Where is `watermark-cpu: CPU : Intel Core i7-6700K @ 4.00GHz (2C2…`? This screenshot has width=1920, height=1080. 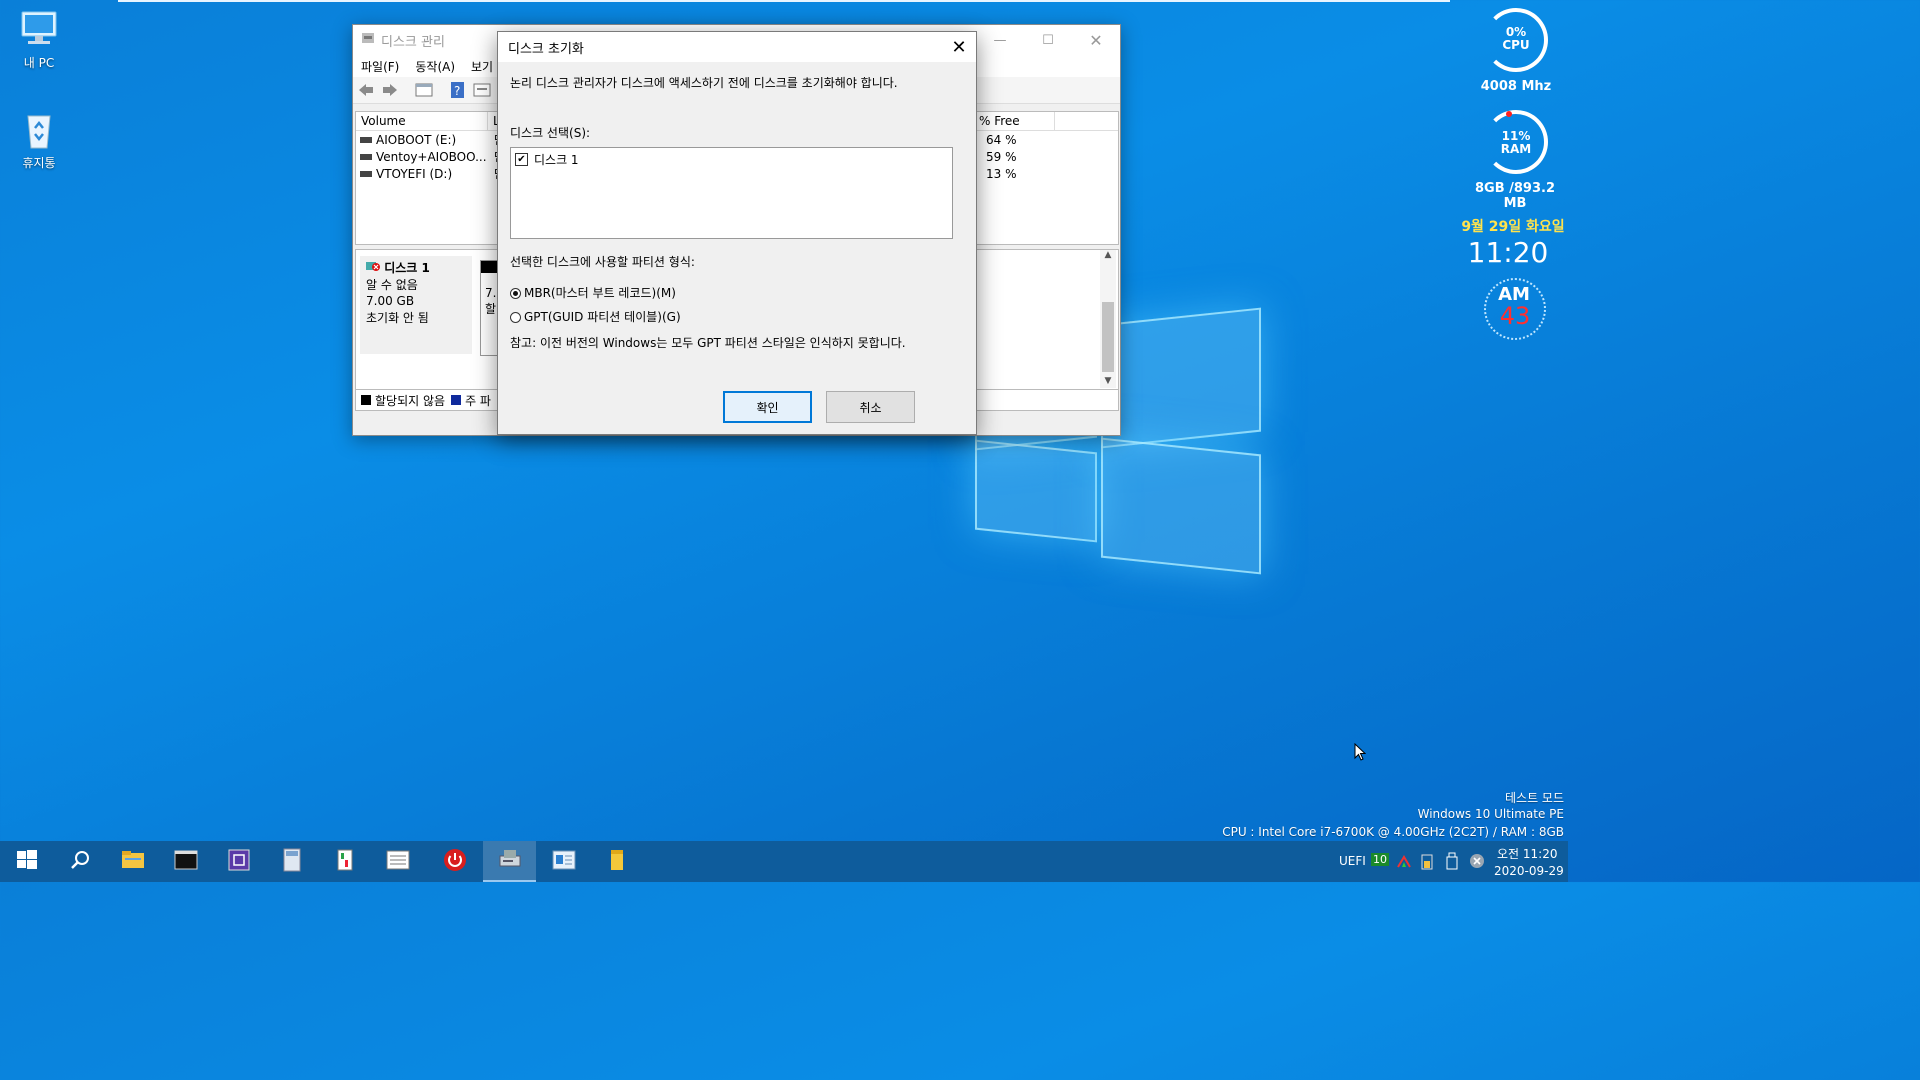
watermark-cpu: CPU : Intel Core i7-6700K @ 4.00GHz (2C2… is located at coordinates (1393, 832).